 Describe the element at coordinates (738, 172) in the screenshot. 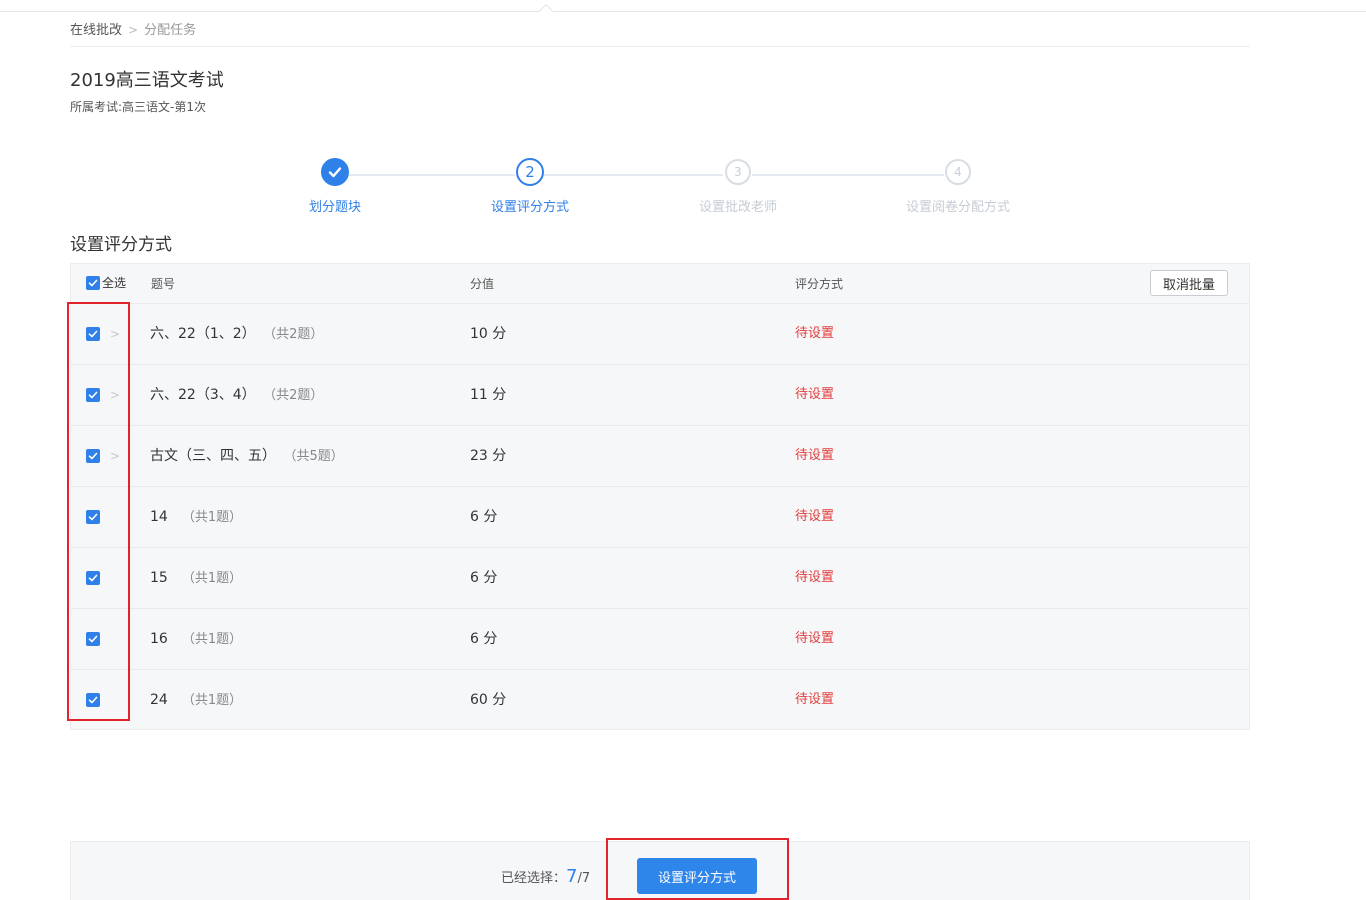

I see `step-number: 3` at that location.